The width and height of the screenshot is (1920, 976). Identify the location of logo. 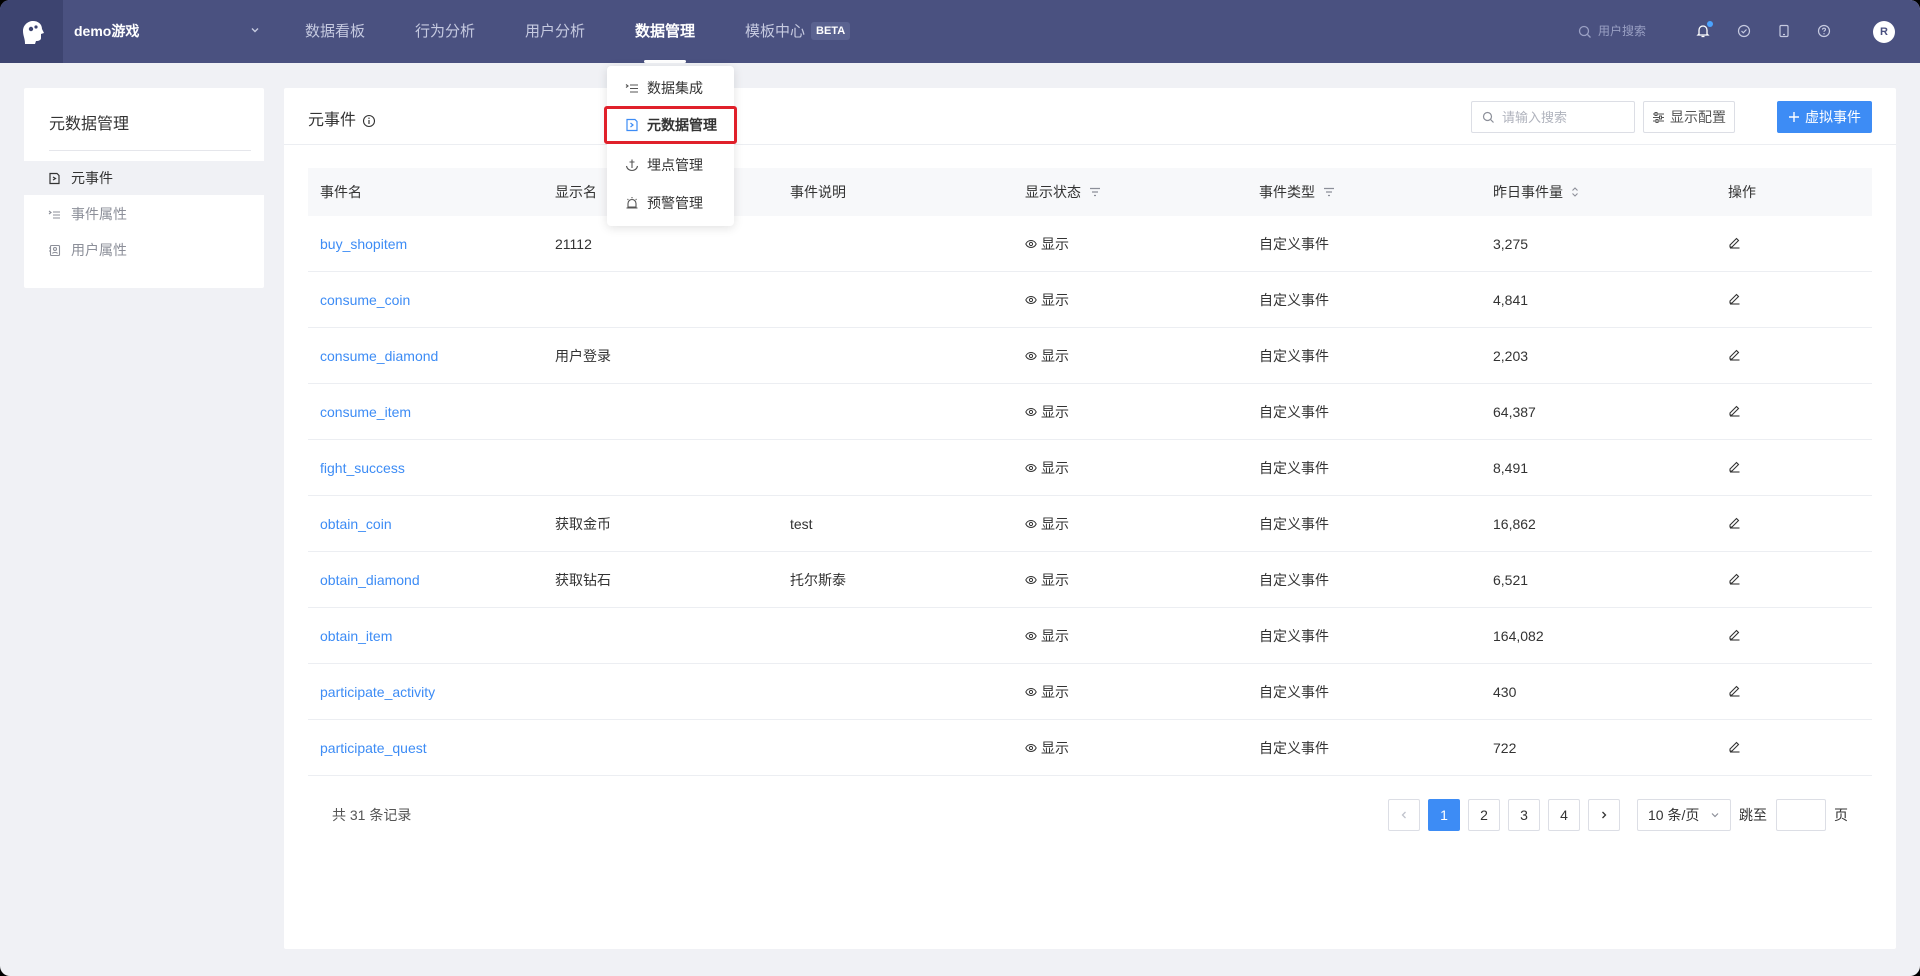
(31, 31).